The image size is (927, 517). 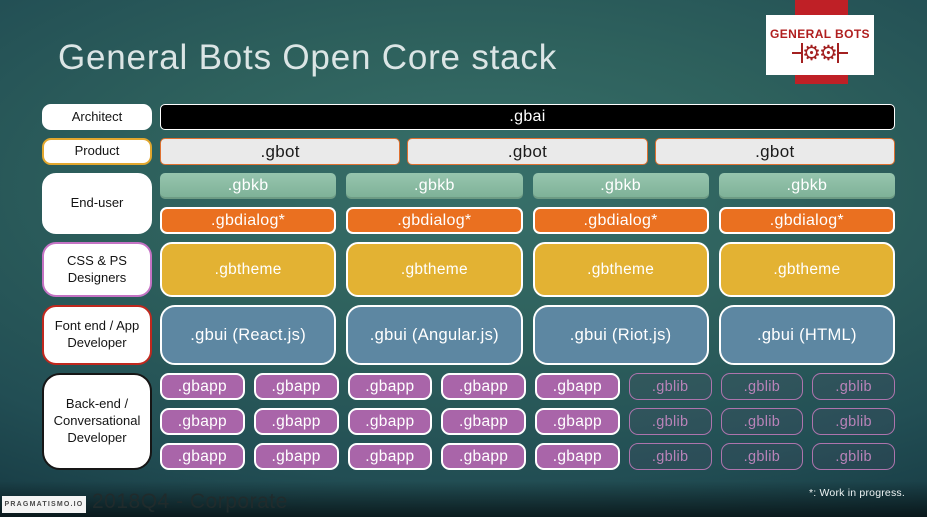 I want to click on role-label-css-ps-designers: CSS & PS Designers, so click(x=97, y=269).